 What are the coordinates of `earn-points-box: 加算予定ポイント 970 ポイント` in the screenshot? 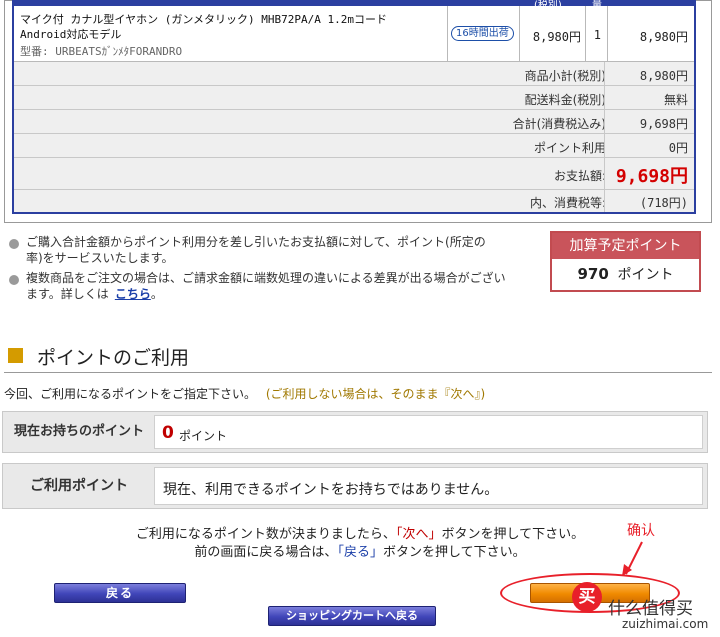 It's located at (625, 261).